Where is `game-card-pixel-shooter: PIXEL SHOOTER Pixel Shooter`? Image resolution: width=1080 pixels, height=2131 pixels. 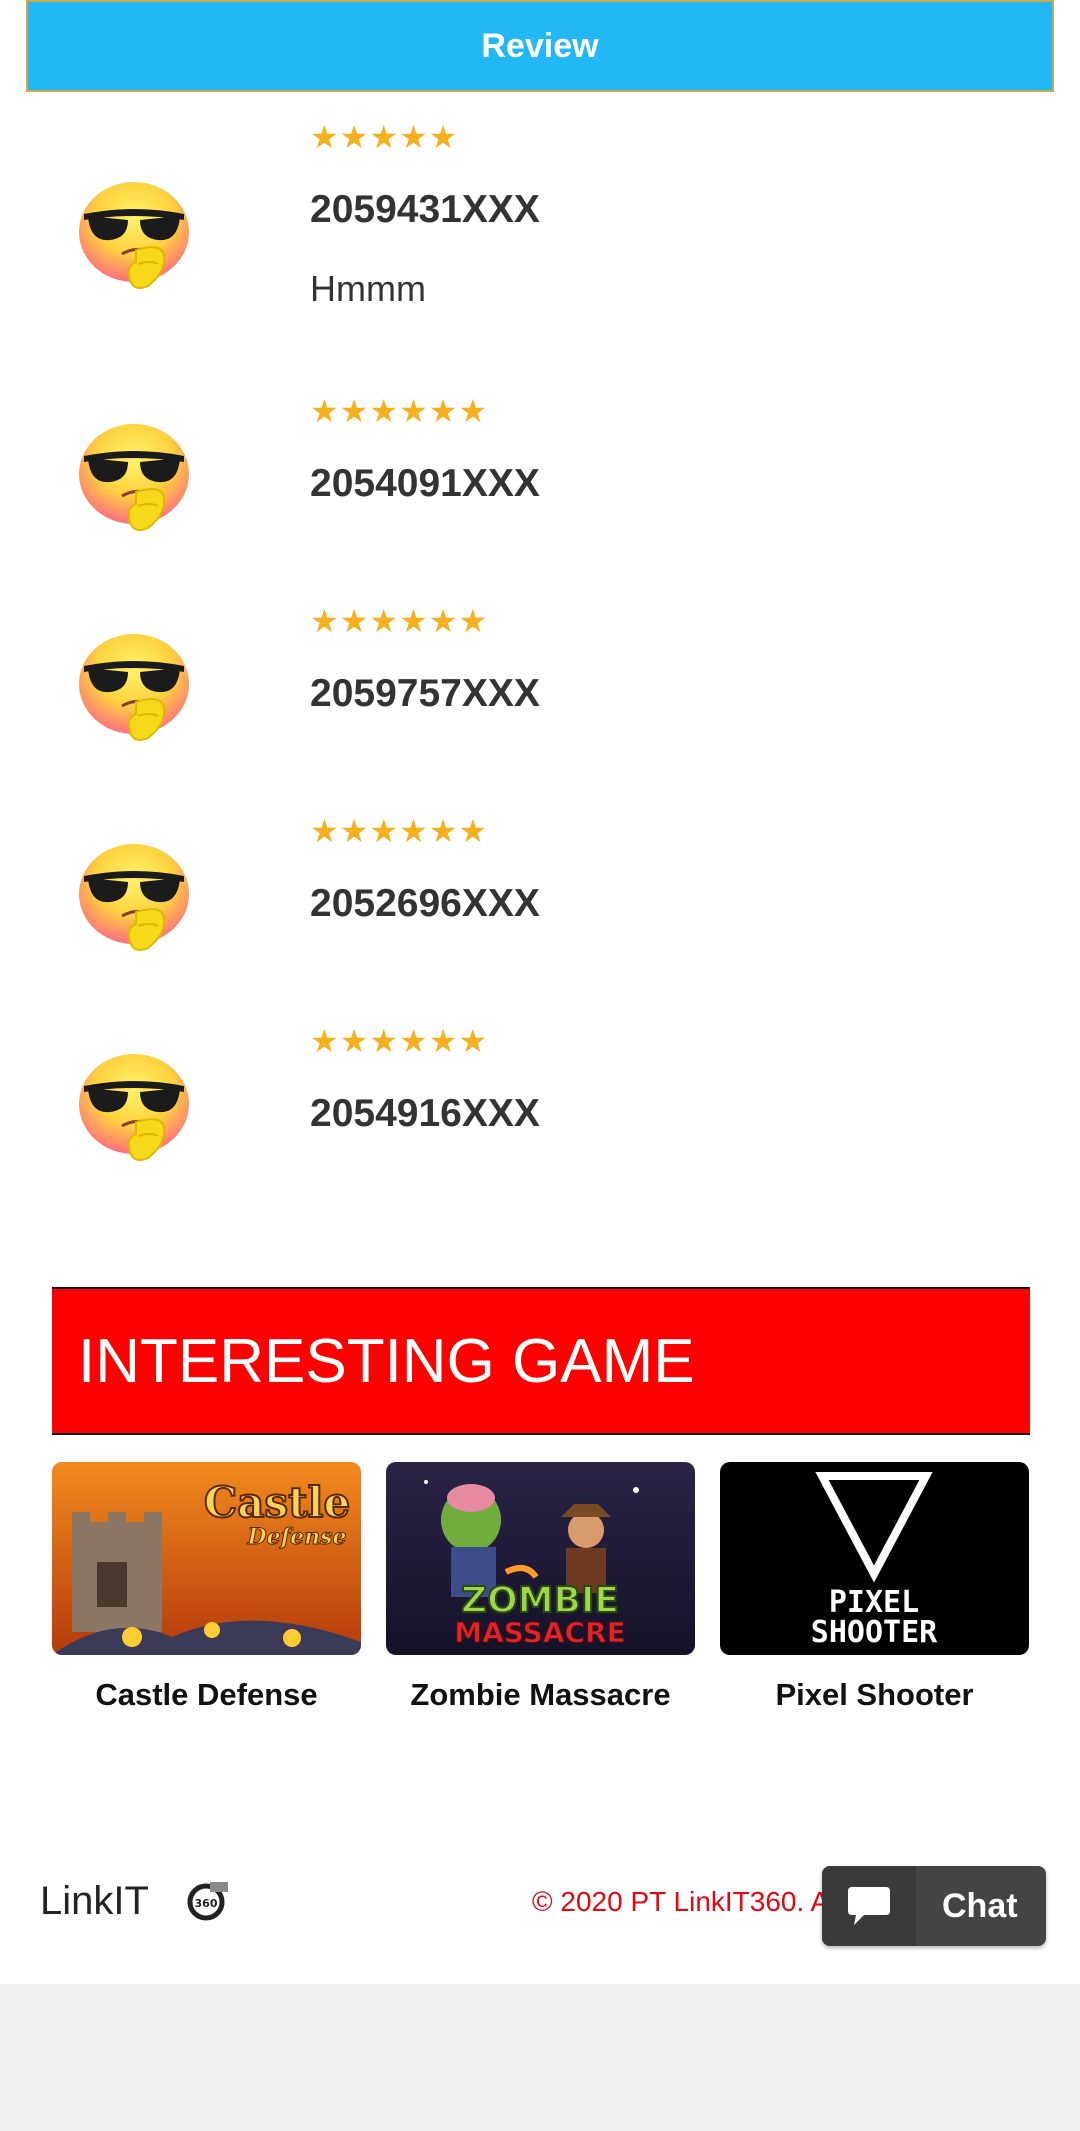 game-card-pixel-shooter: PIXEL SHOOTER Pixel Shooter is located at coordinates (874, 1587).